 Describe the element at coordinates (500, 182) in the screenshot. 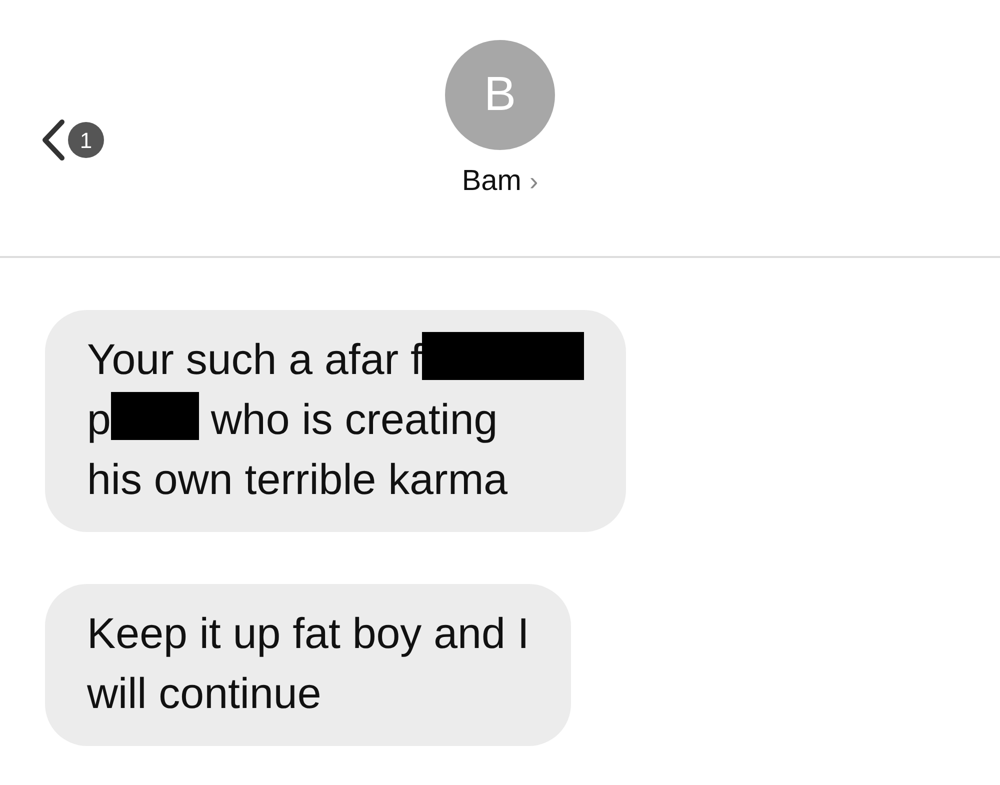

I see `contact-name: Bam ›` at that location.